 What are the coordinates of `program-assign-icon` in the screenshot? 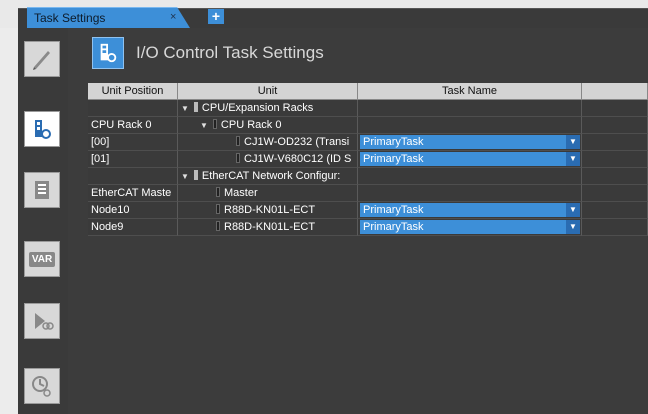 It's located at (44, 321).